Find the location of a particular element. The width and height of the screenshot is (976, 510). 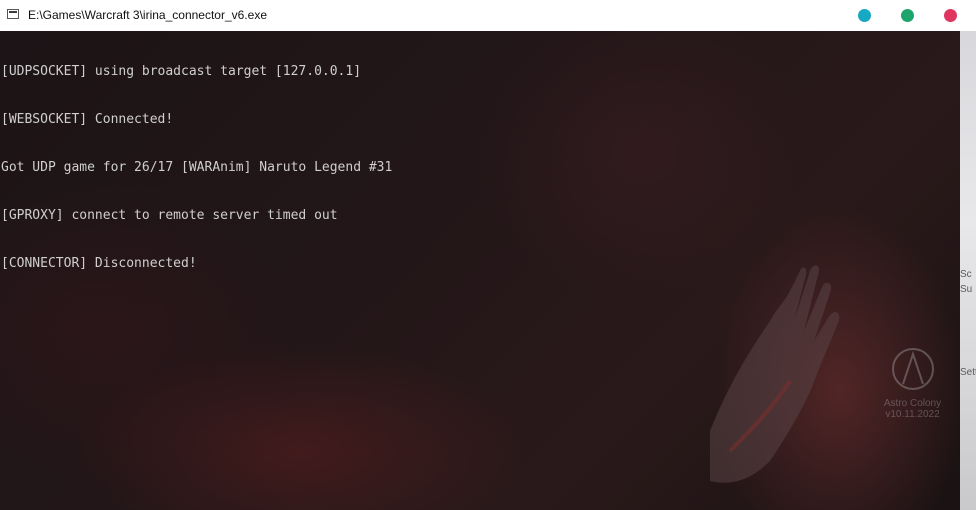

console-line: [CONNECTOR] Disconnected! is located at coordinates (99, 263).